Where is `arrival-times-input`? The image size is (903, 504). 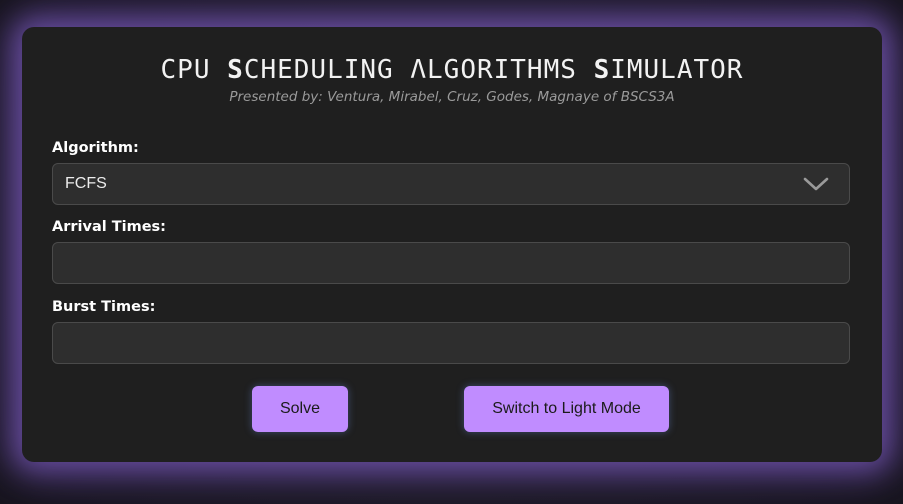
arrival-times-input is located at coordinates (451, 263).